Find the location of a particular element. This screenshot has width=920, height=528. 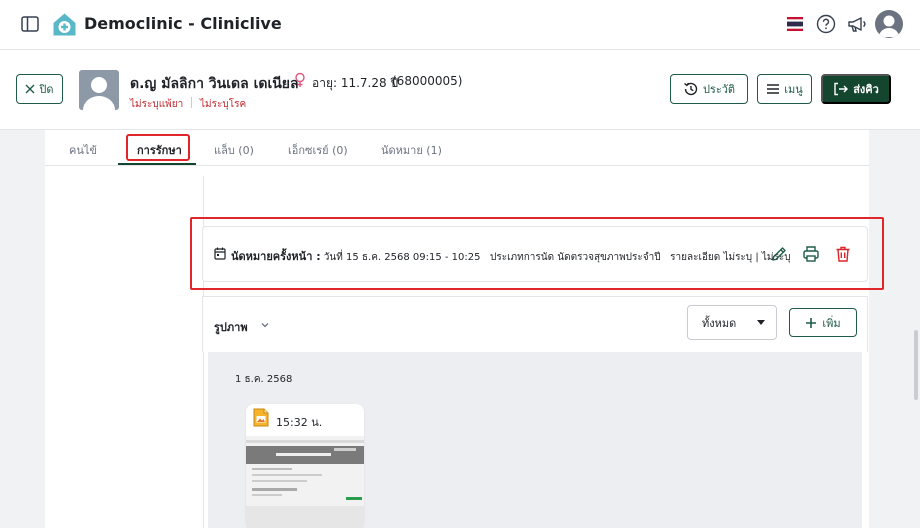

image-filter-value: ทั้งหมด is located at coordinates (719, 323).